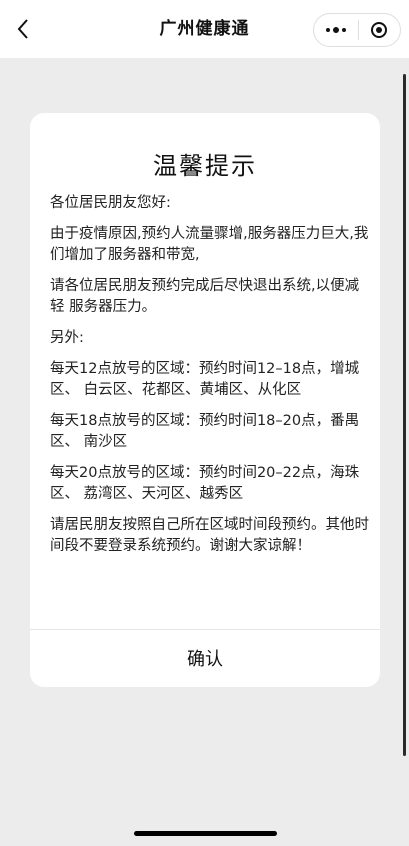 The image size is (409, 846). Describe the element at coordinates (110, 203) in the screenshot. I see `notice-paragraph: 各位居民朋友您好:` at that location.